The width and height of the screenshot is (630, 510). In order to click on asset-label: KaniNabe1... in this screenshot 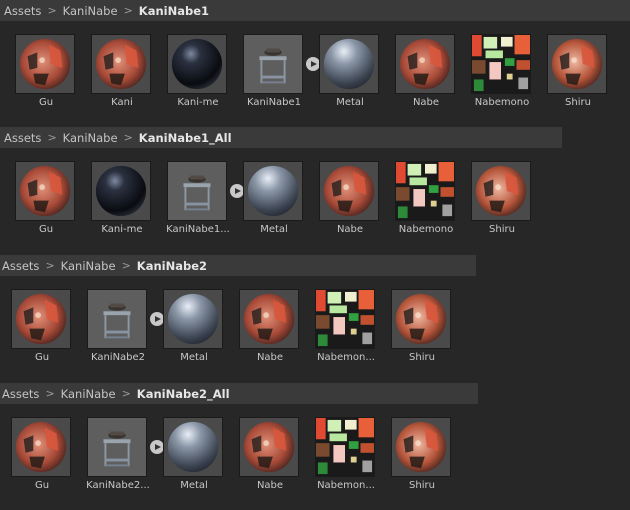, I will do `click(198, 229)`.